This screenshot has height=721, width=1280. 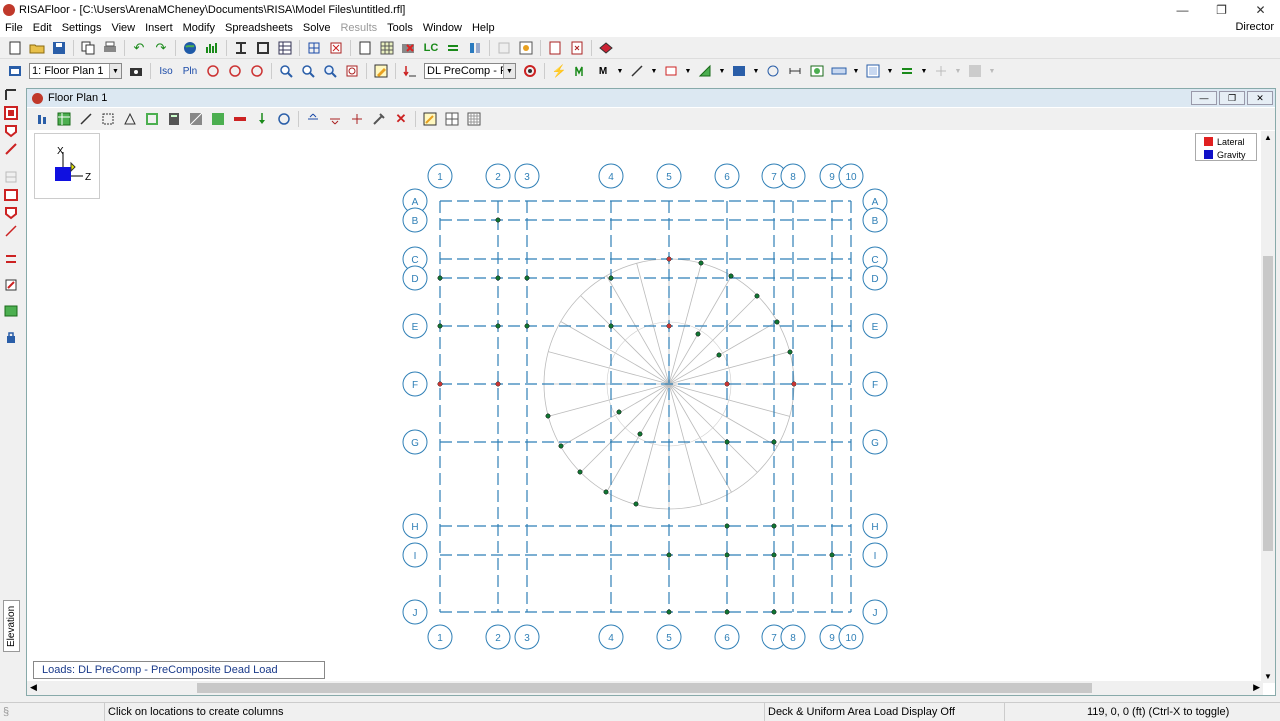 I want to click on wall-tool-icon, so click(x=11, y=131).